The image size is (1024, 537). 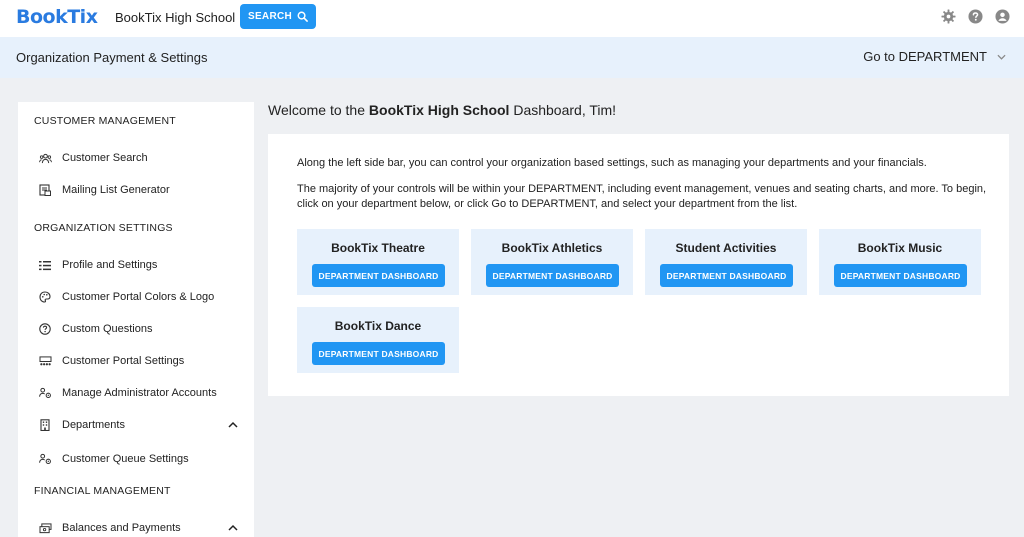 What do you see at coordinates (1001, 57) in the screenshot?
I see `chevron-down-icon` at bounding box center [1001, 57].